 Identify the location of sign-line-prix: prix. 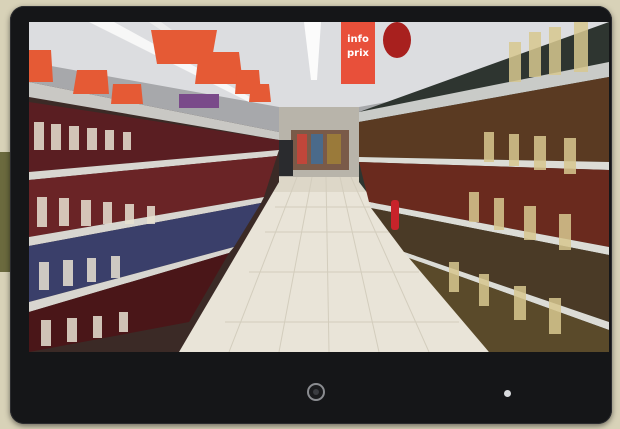
(358, 53).